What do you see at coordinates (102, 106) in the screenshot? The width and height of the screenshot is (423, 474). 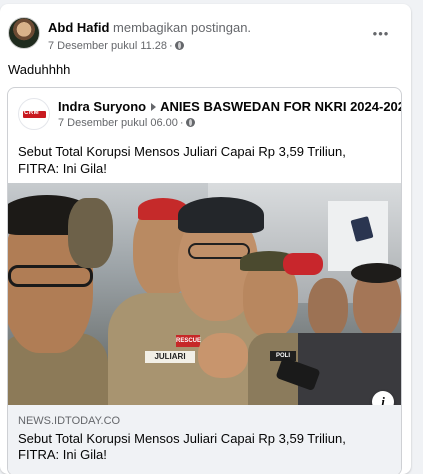 I see `shared-author-name: Indra Suryono` at bounding box center [102, 106].